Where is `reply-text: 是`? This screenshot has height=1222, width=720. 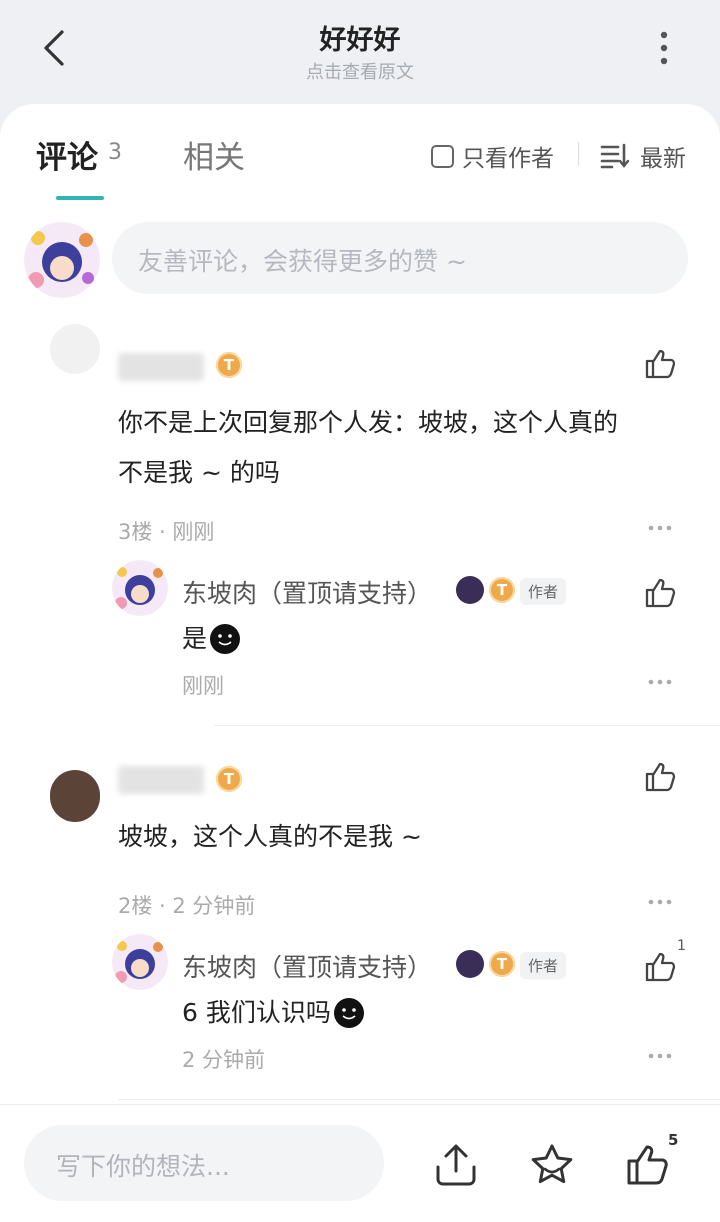
reply-text: 是 is located at coordinates (211, 639).